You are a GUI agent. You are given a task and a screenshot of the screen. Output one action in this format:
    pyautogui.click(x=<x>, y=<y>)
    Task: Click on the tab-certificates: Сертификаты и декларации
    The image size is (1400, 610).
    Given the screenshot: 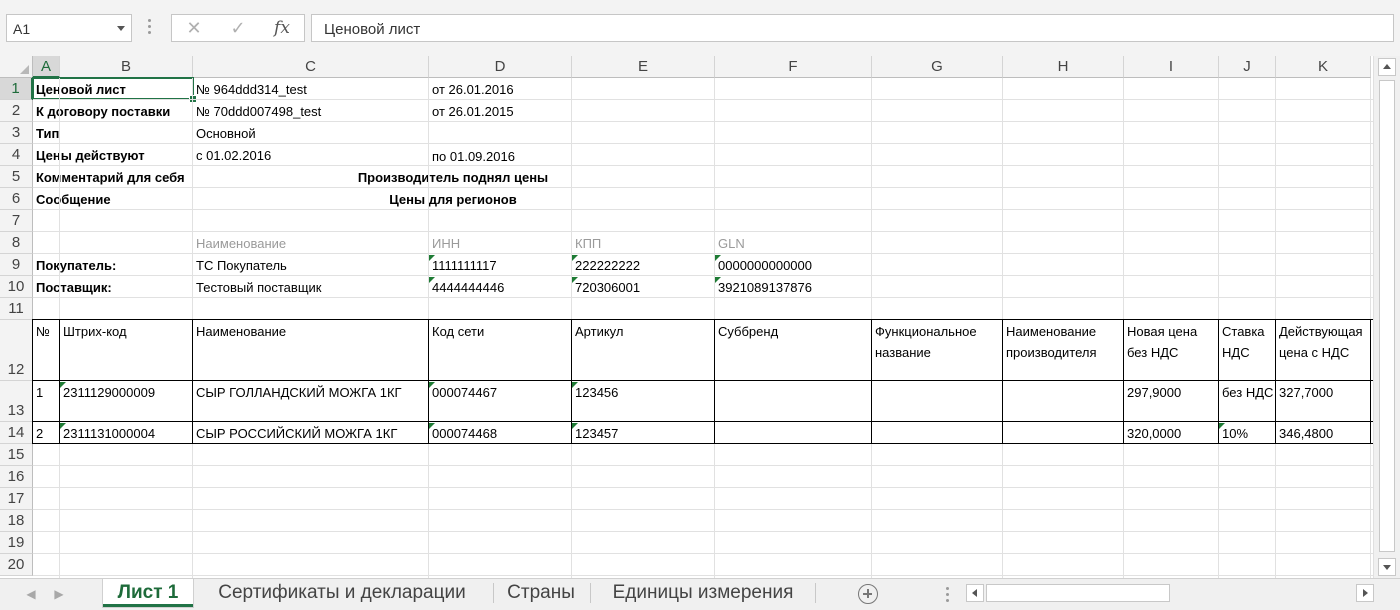 What is the action you would take?
    pyautogui.click(x=342, y=593)
    